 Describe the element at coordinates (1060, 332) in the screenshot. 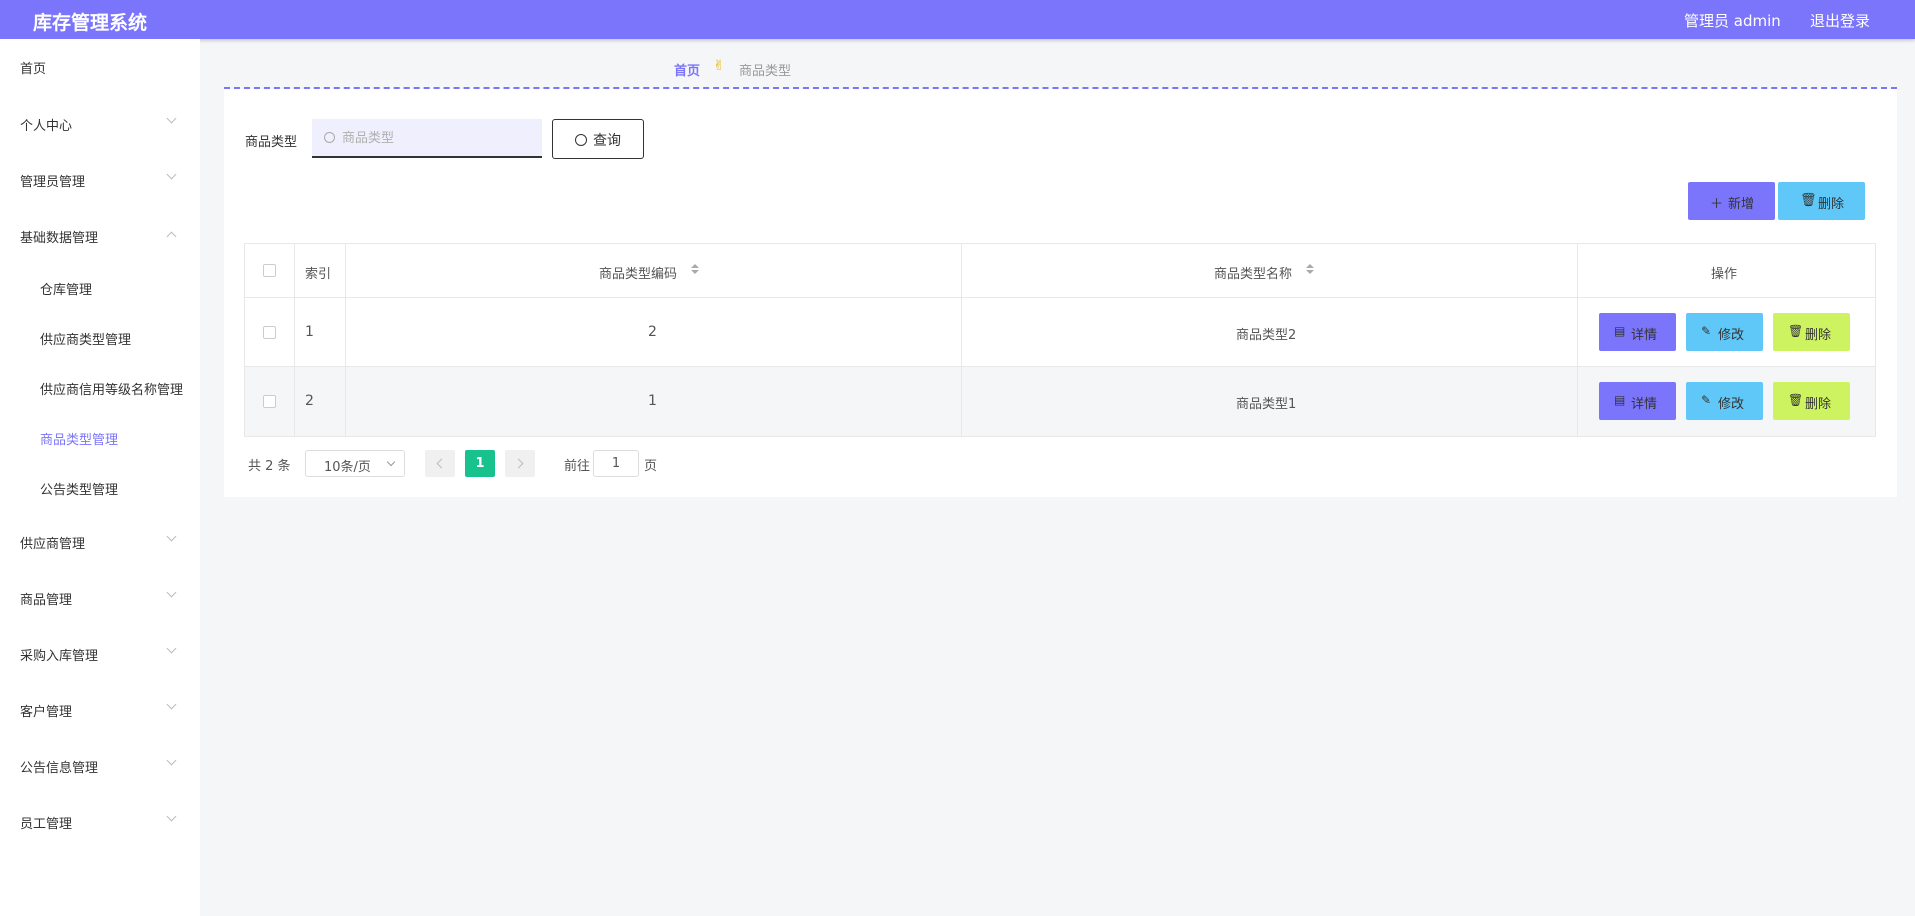

I see `table-row: 1 2 商品类型2 ▤ 详情 ✎ 修改 🗑 删除` at that location.